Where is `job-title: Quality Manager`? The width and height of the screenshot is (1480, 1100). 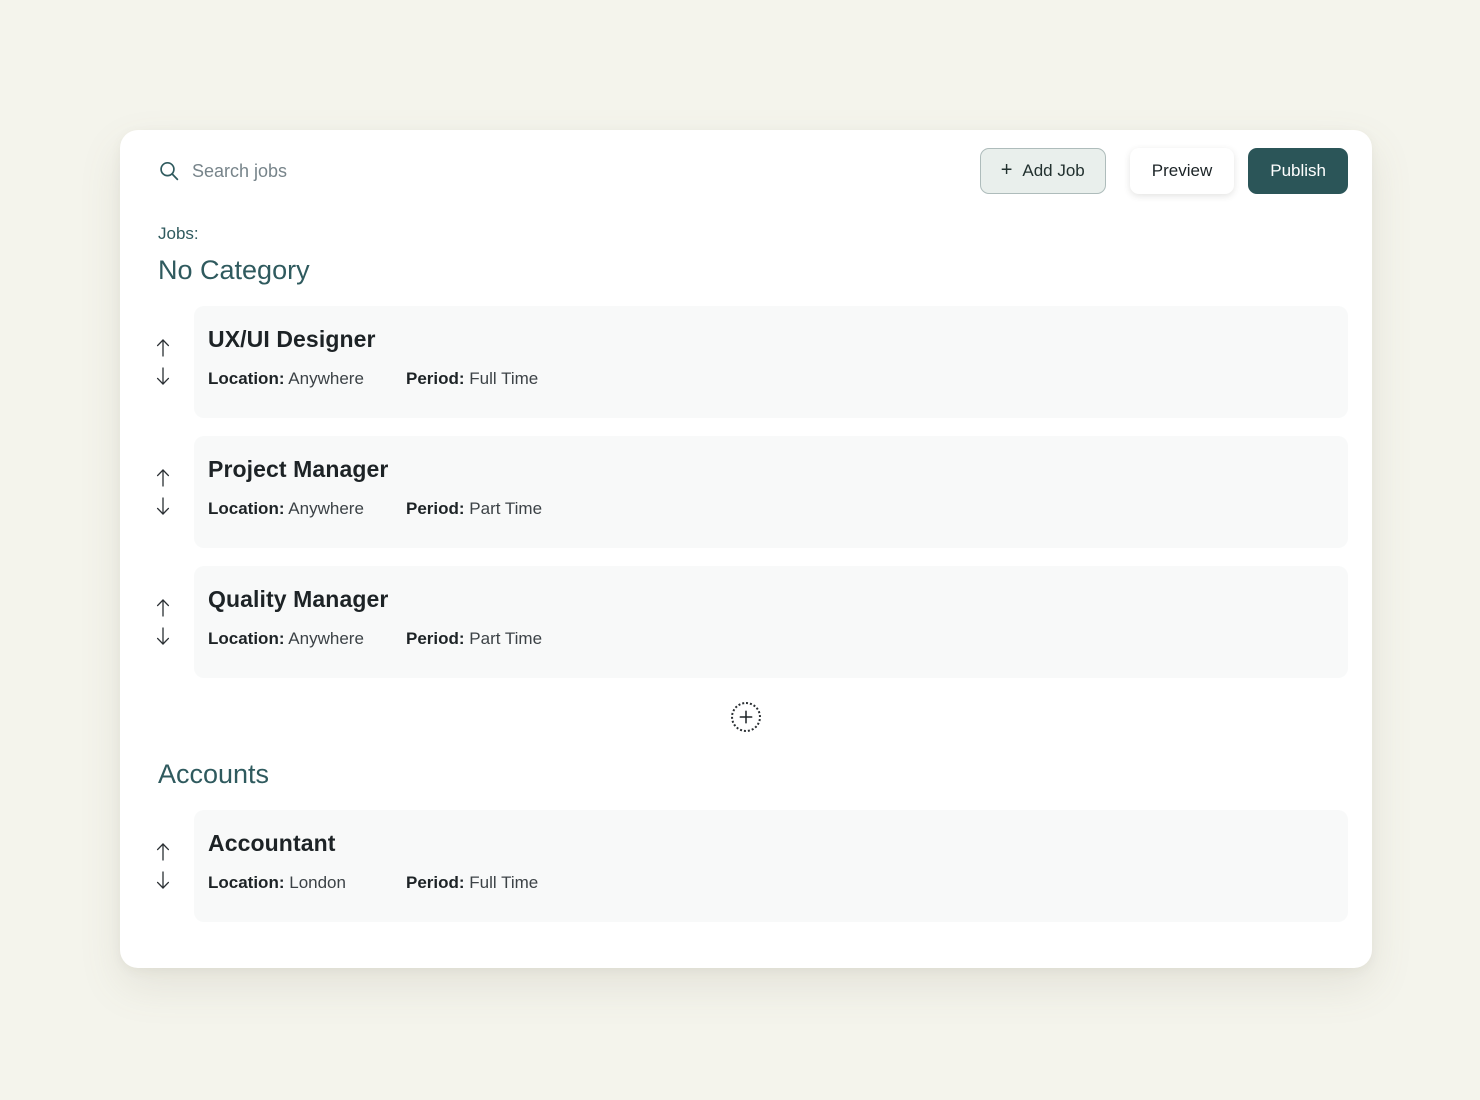
job-title: Quality Manager is located at coordinates (298, 599).